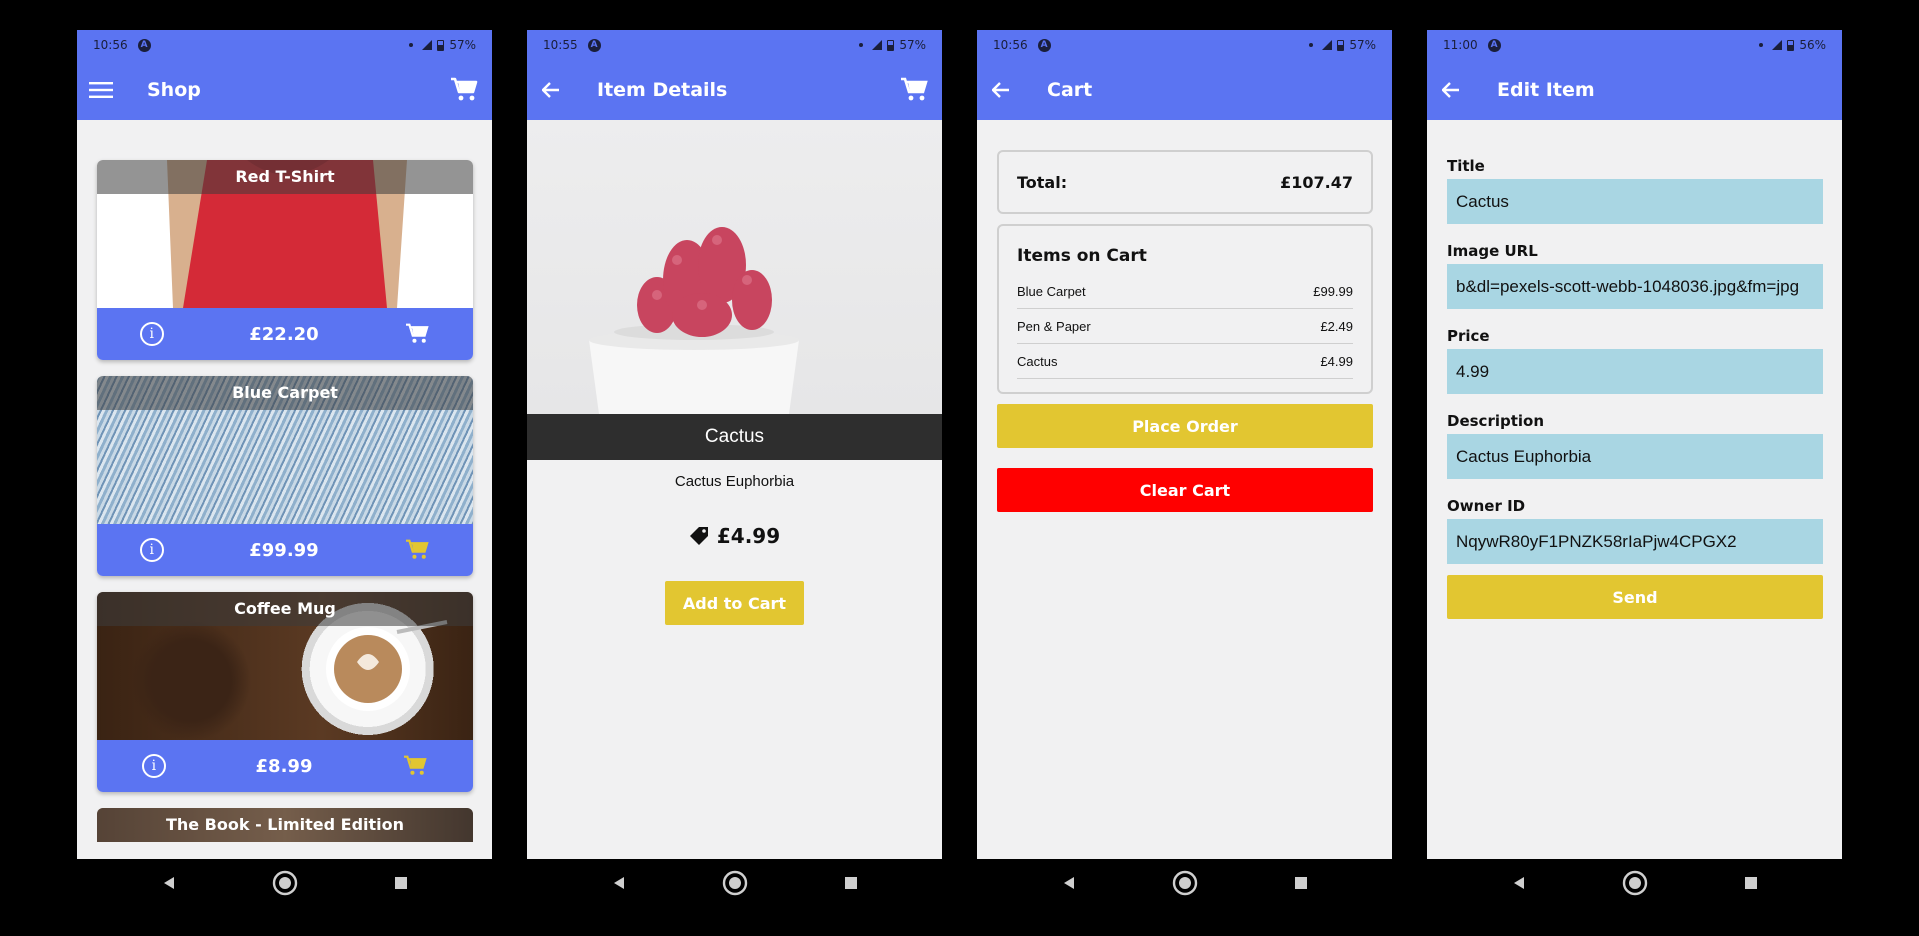  I want to click on app-bar: Cart, so click(1184, 90).